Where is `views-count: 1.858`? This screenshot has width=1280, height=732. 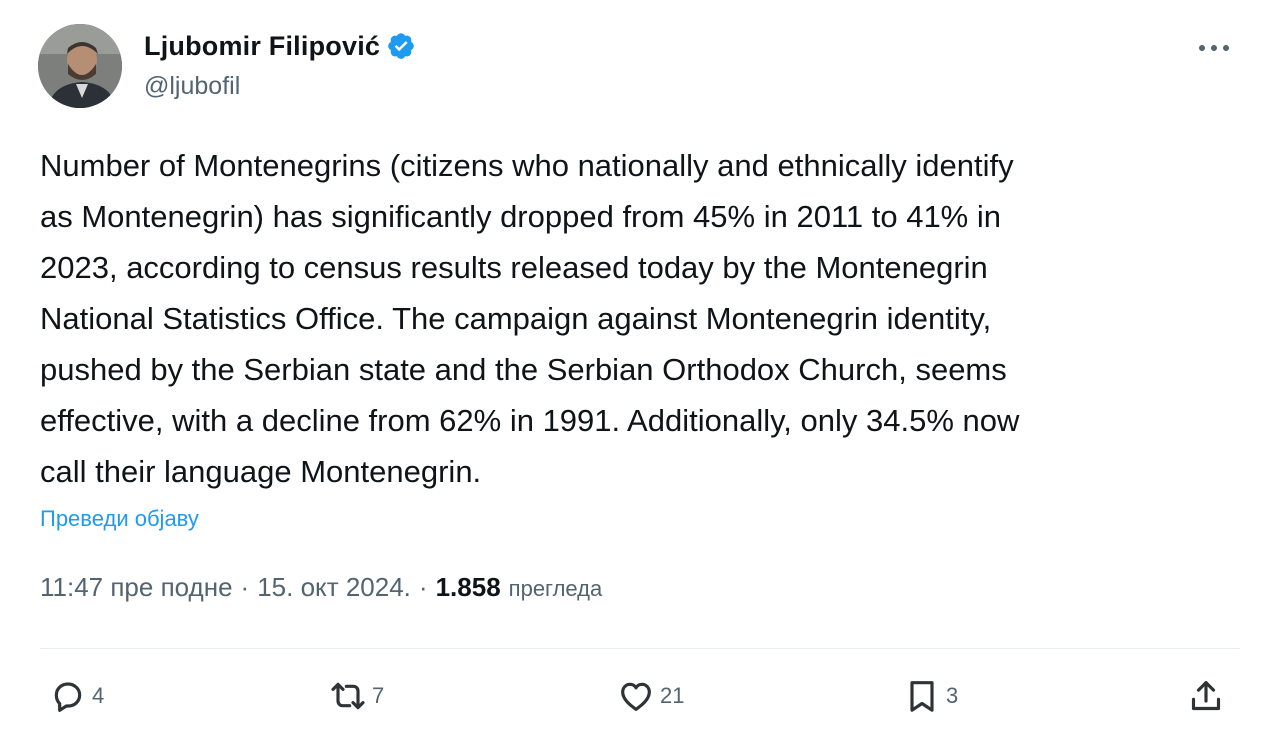
views-count: 1.858 is located at coordinates (468, 587).